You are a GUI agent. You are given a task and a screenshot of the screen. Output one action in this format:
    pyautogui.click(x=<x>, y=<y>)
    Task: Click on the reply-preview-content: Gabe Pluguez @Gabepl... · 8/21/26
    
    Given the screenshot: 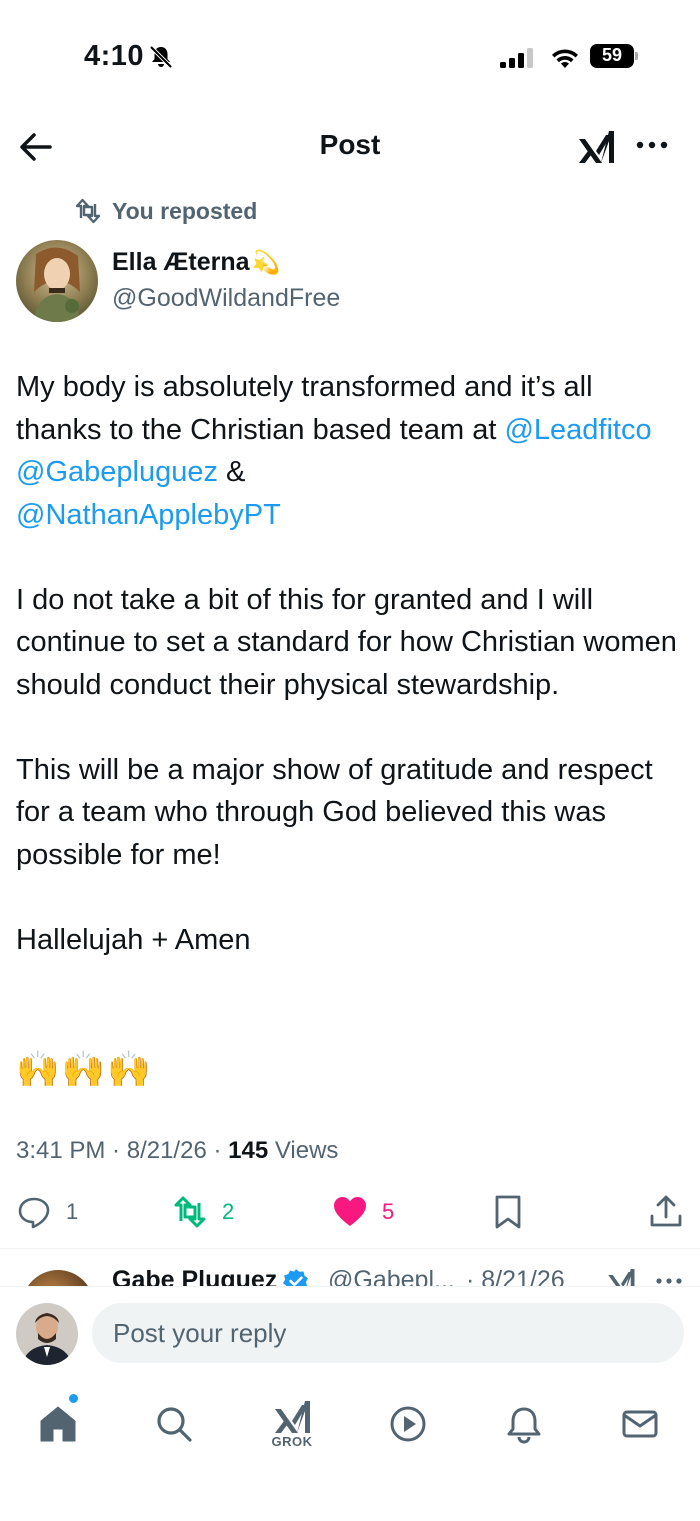 What is the action you would take?
    pyautogui.click(x=350, y=1276)
    